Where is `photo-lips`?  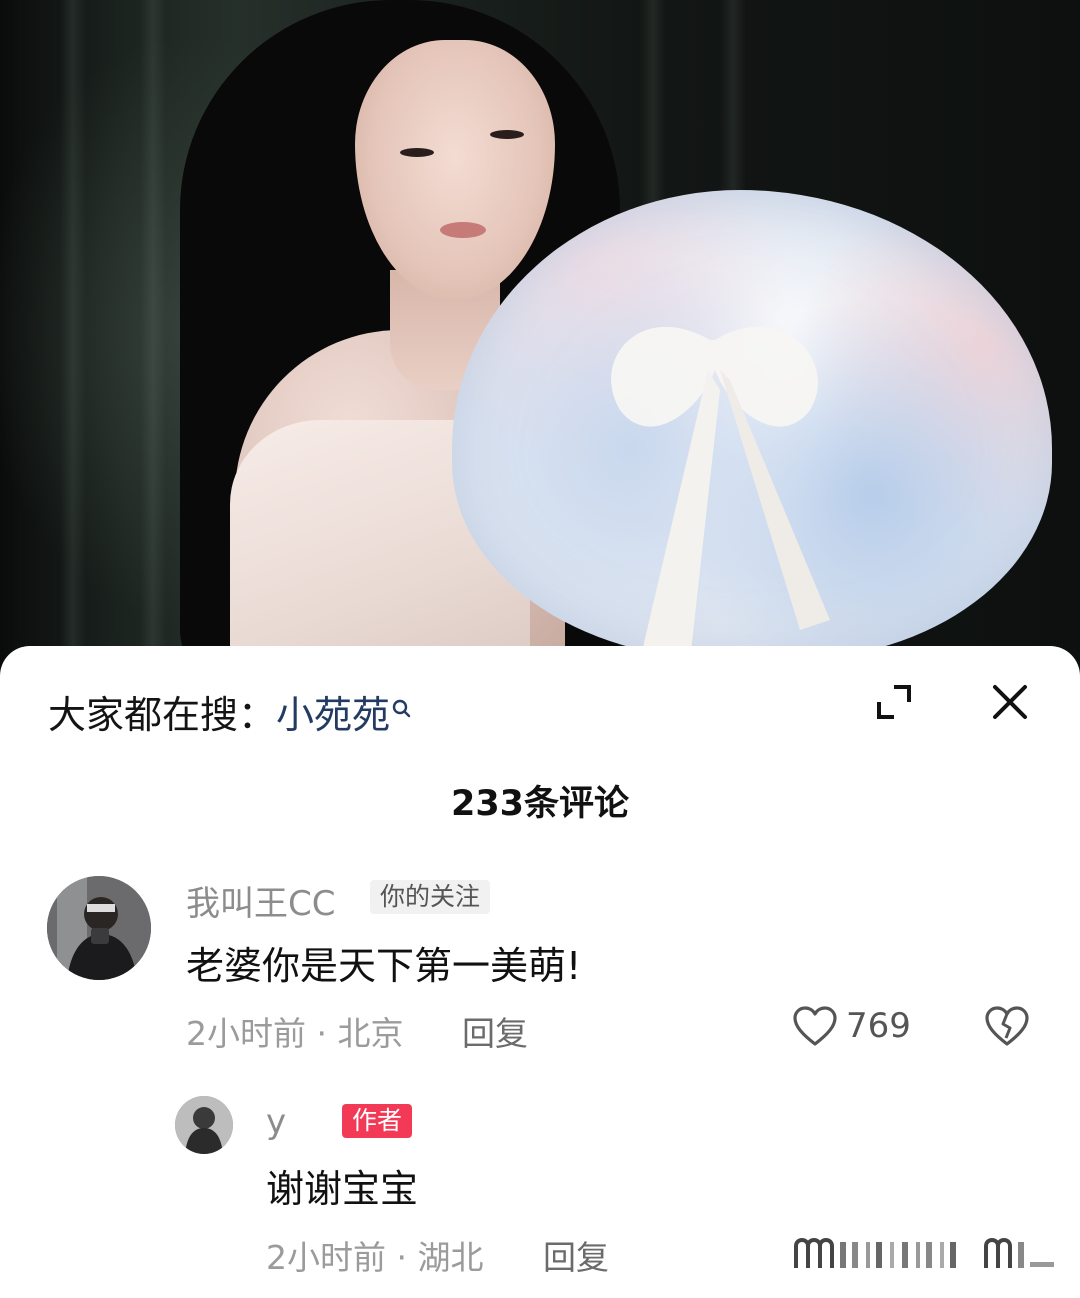
photo-lips is located at coordinates (463, 230).